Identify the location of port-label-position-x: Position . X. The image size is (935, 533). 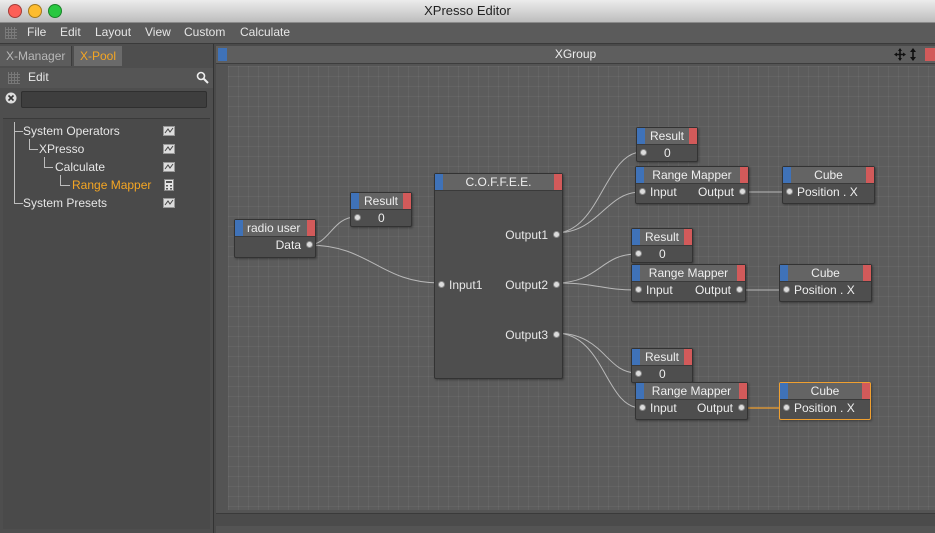
(824, 290).